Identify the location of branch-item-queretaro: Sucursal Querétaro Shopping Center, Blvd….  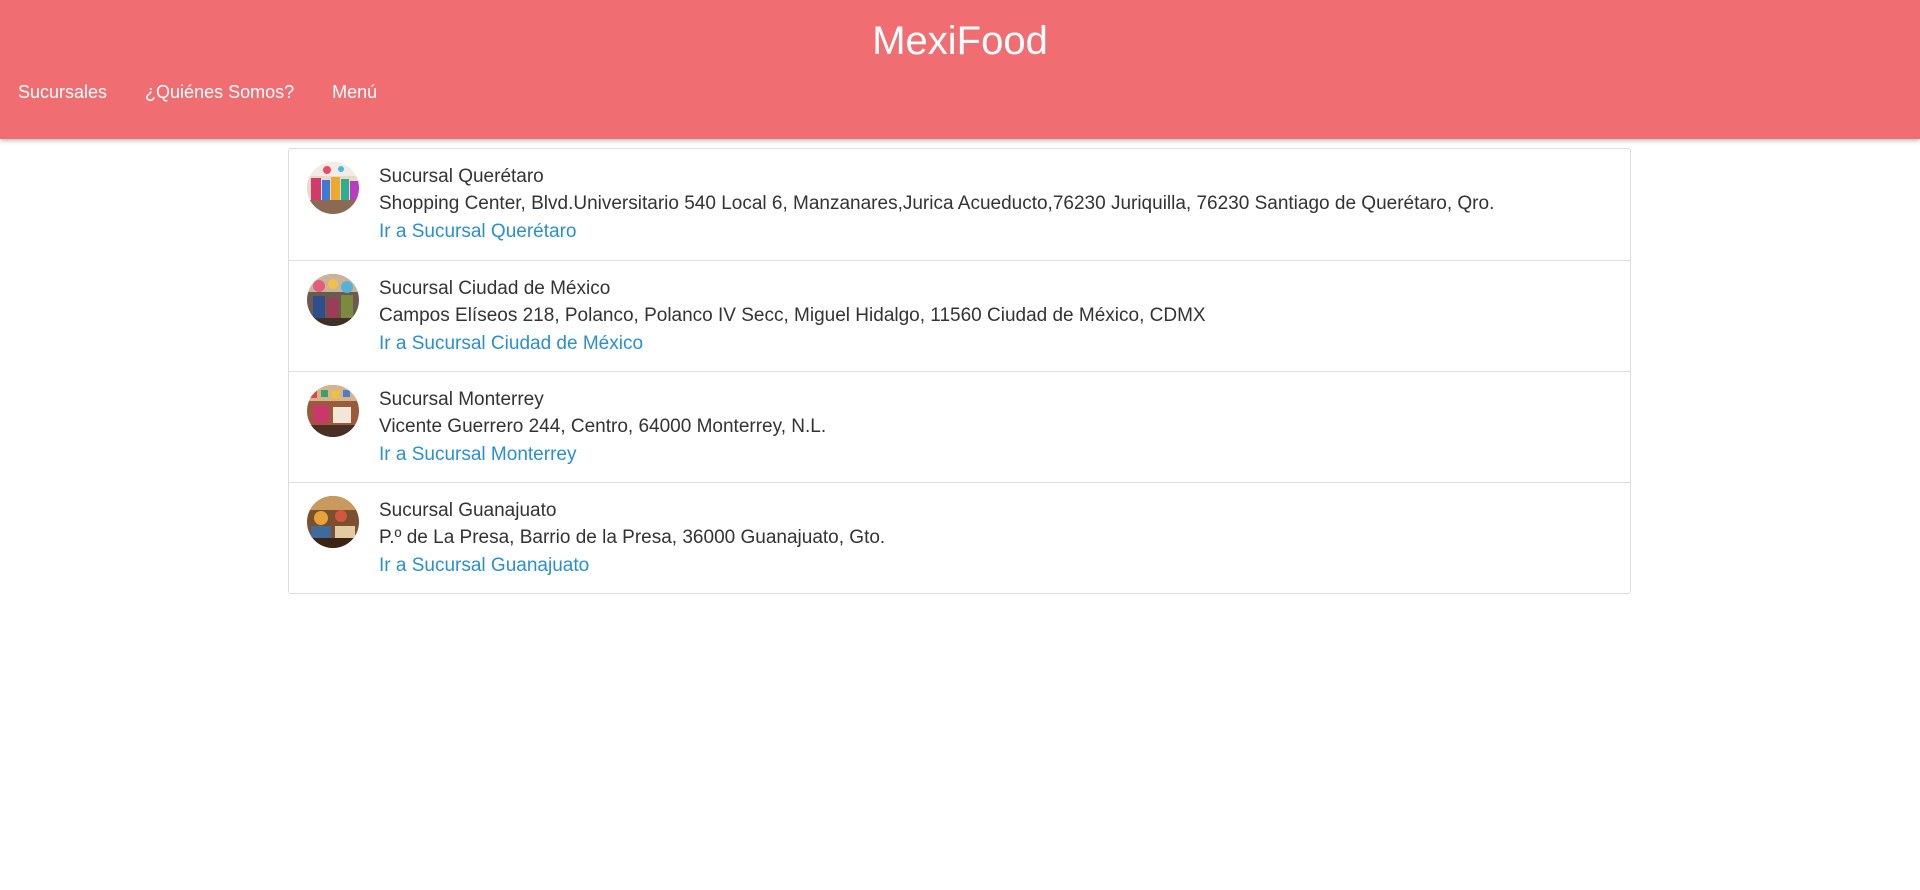
(959, 204).